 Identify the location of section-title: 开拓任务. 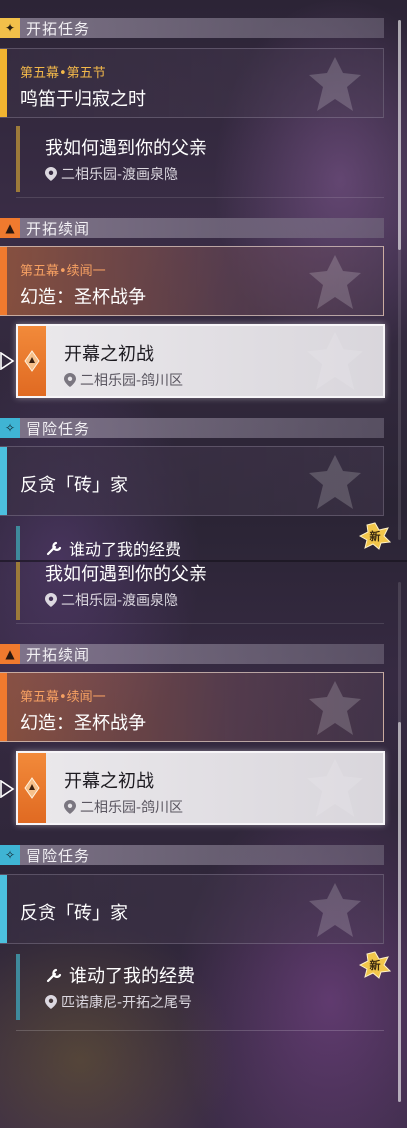
(58, 28).